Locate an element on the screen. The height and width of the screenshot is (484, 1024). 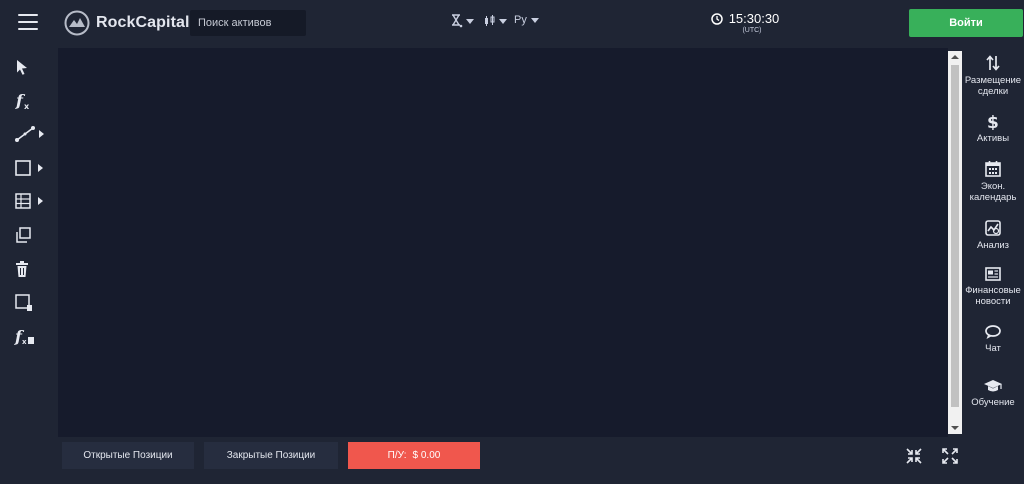
language-dropdown: Ру is located at coordinates (526, 20).